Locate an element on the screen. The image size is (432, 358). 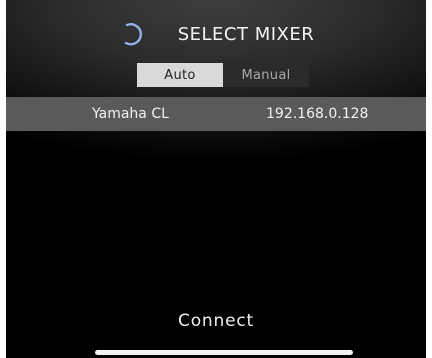
header: SELECT MIXER is located at coordinates (216, 34).